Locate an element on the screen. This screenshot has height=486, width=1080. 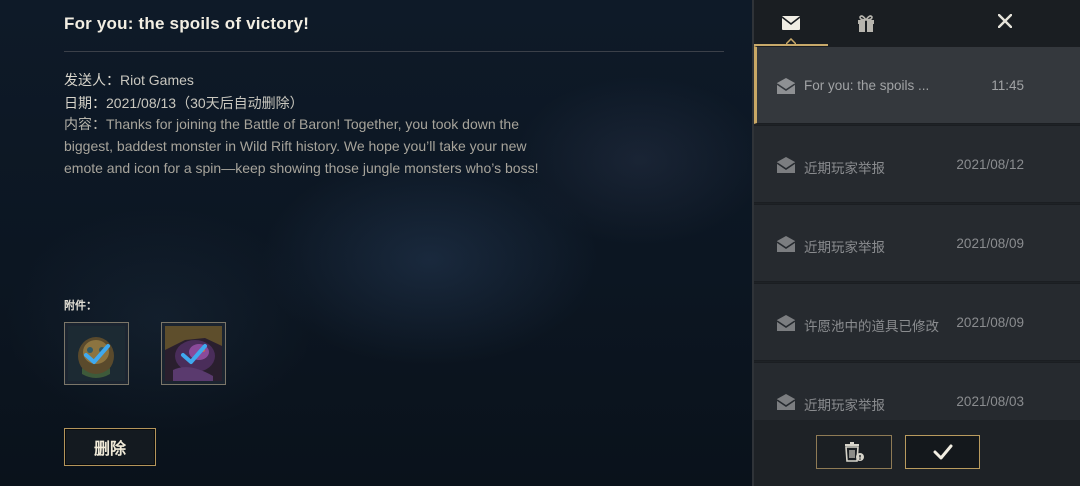
delete-read-button is located at coordinates (854, 452).